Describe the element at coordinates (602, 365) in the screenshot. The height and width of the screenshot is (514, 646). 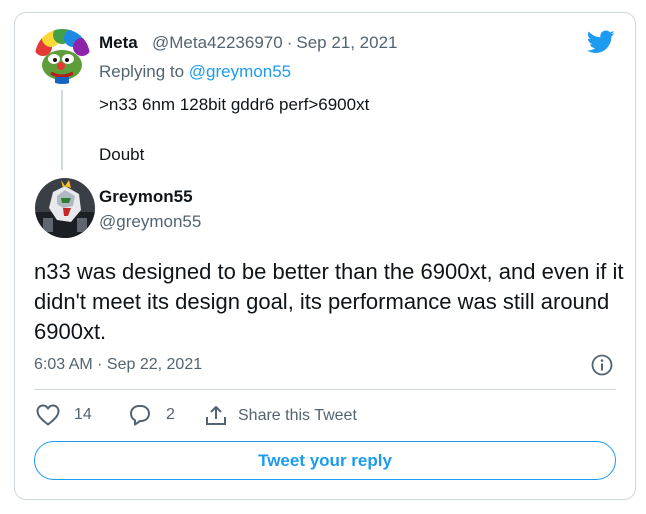
I see `info-icon` at that location.